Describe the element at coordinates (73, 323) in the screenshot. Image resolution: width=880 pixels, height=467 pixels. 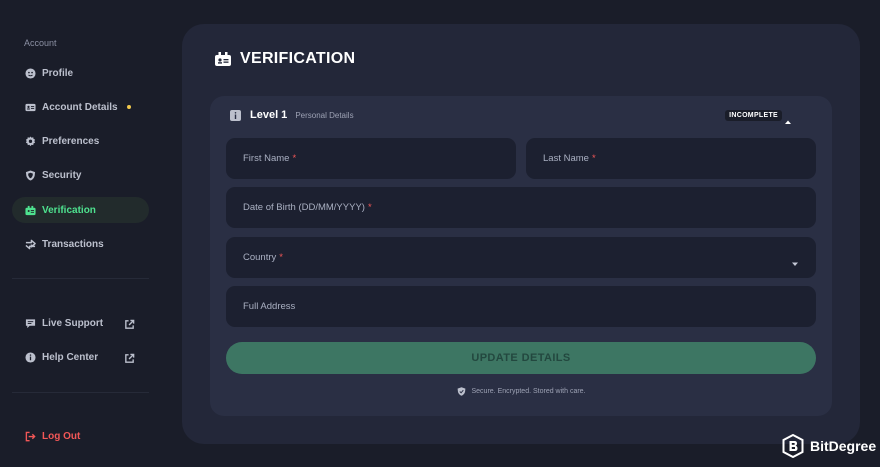
I see `sidebar-item-label: Live Support` at that location.